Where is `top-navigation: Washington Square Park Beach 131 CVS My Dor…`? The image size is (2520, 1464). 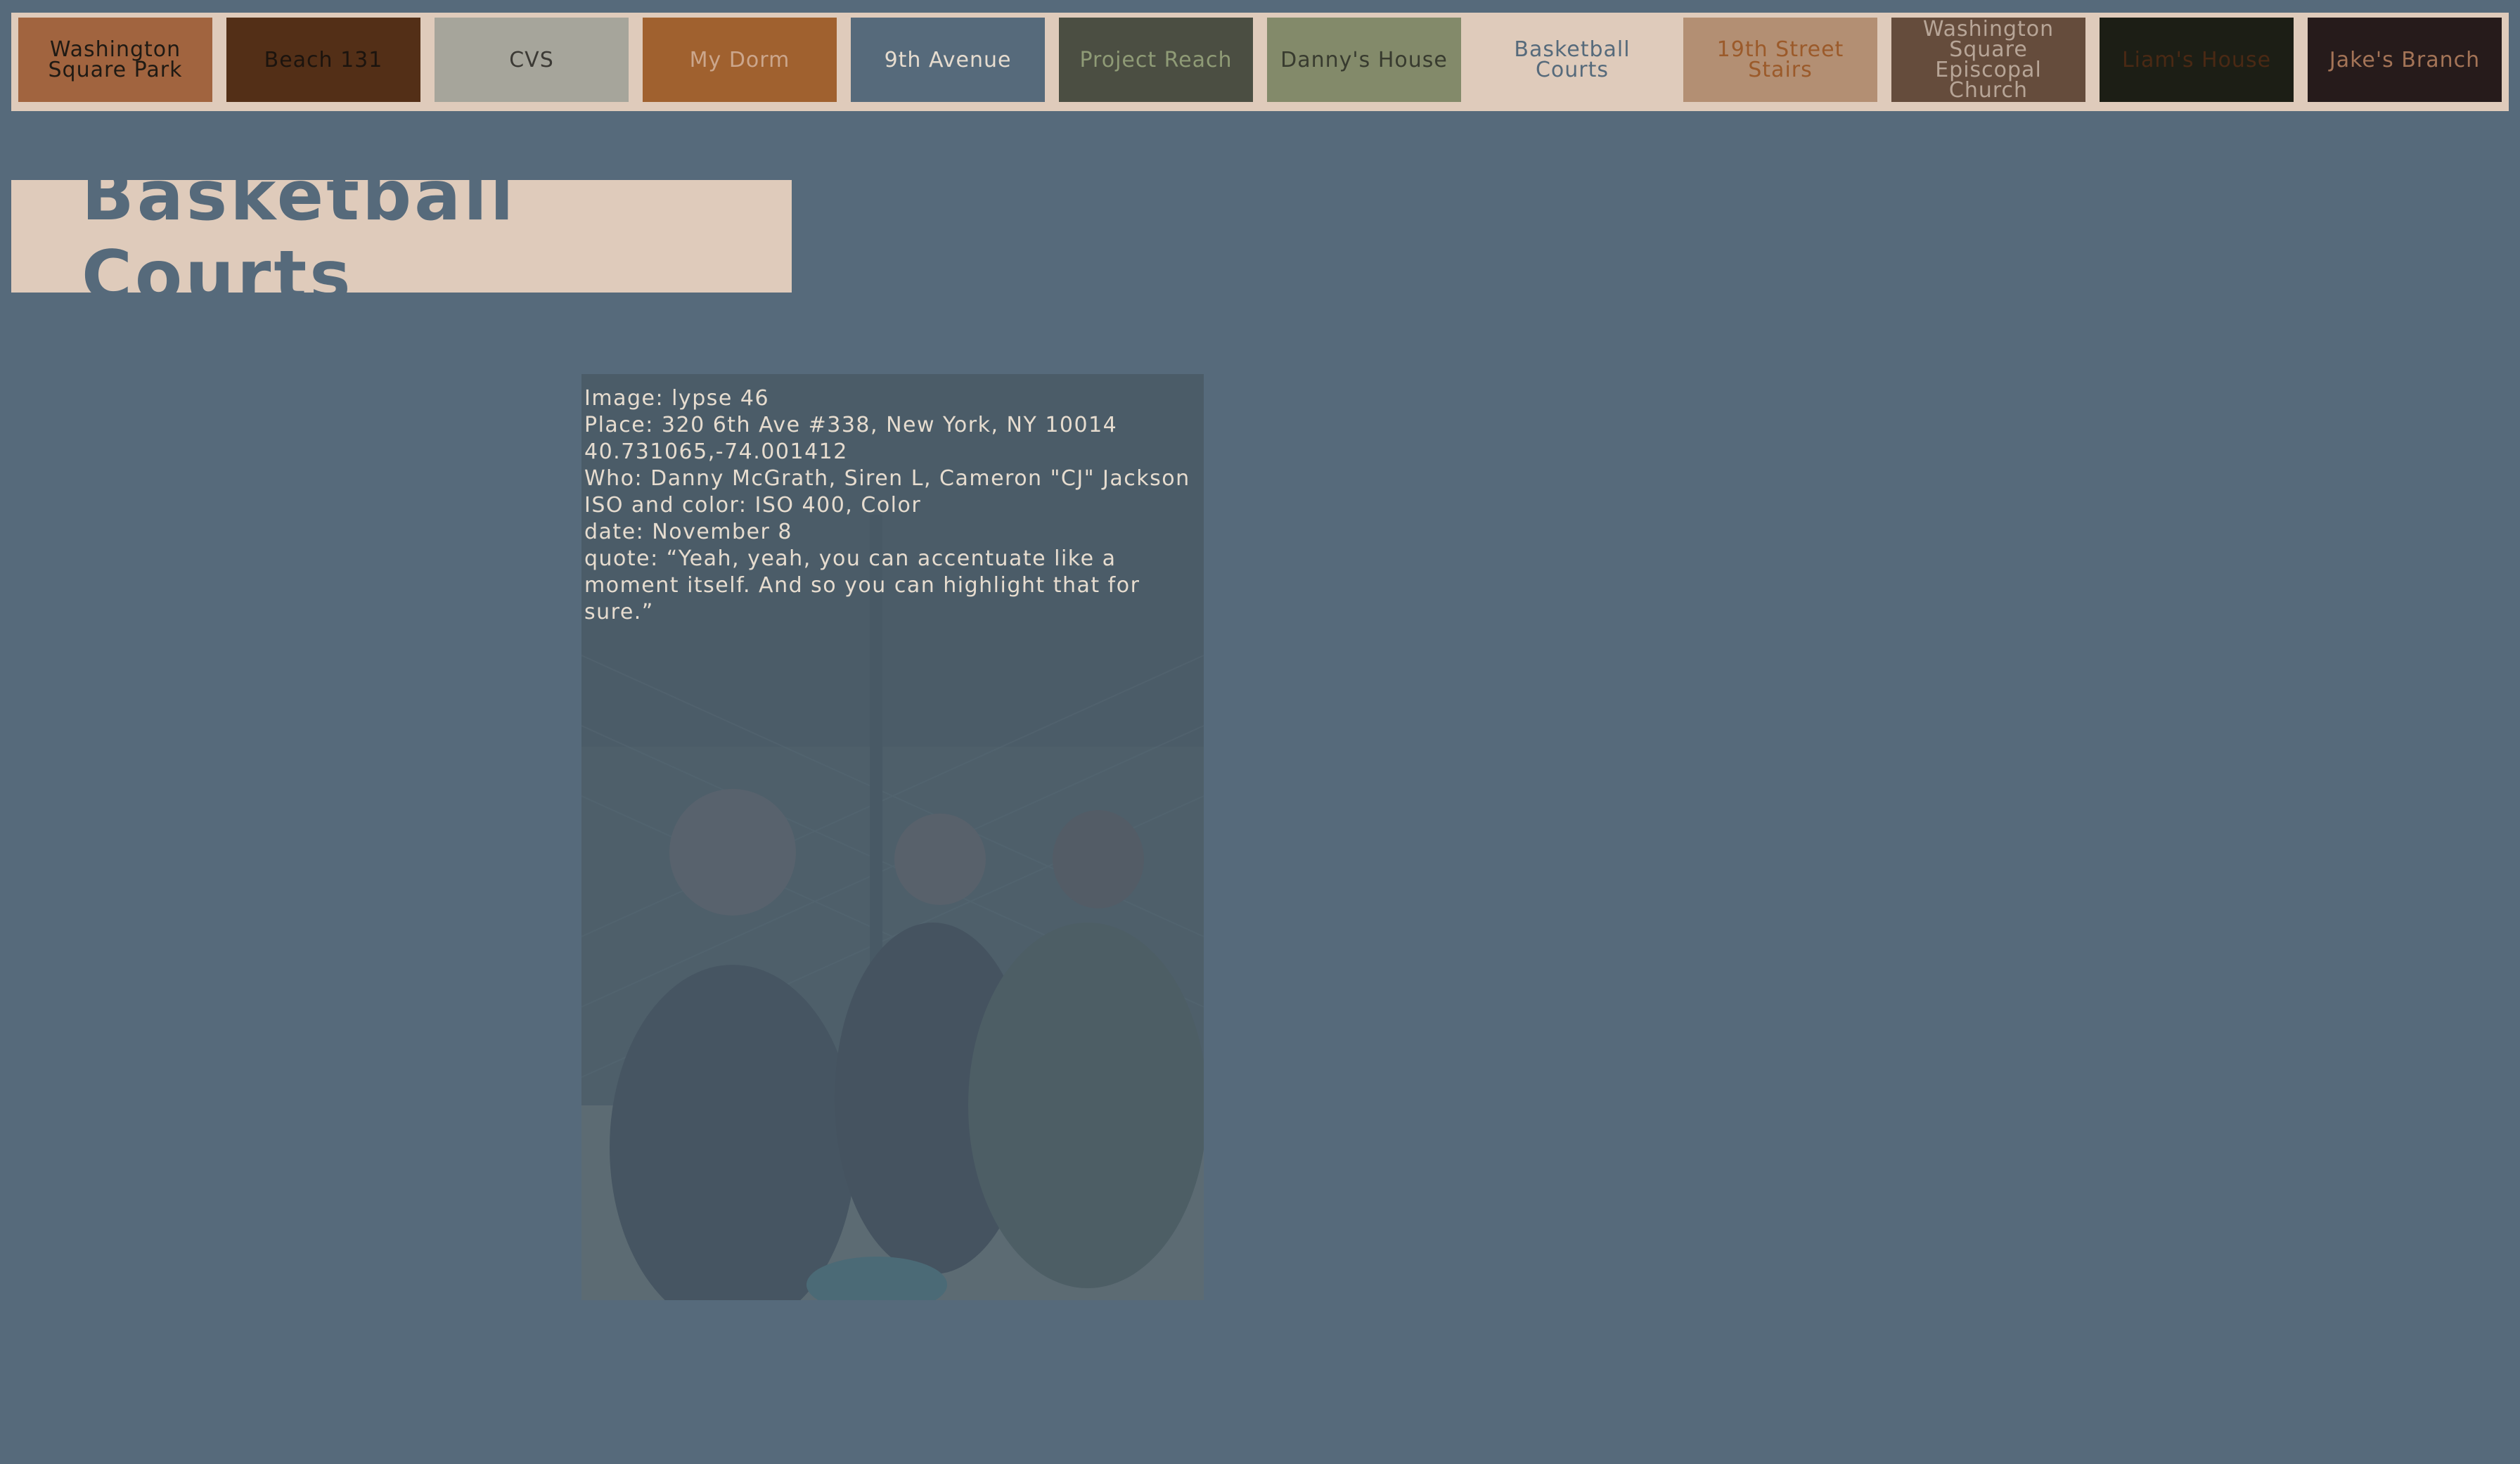 top-navigation: Washington Square Park Beach 131 CVS My Dor… is located at coordinates (1260, 62).